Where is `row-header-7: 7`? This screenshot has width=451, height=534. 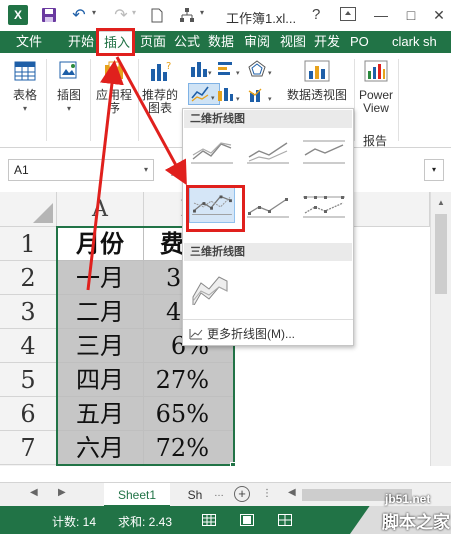
row-header-7: 7 is located at coordinates (28, 448).